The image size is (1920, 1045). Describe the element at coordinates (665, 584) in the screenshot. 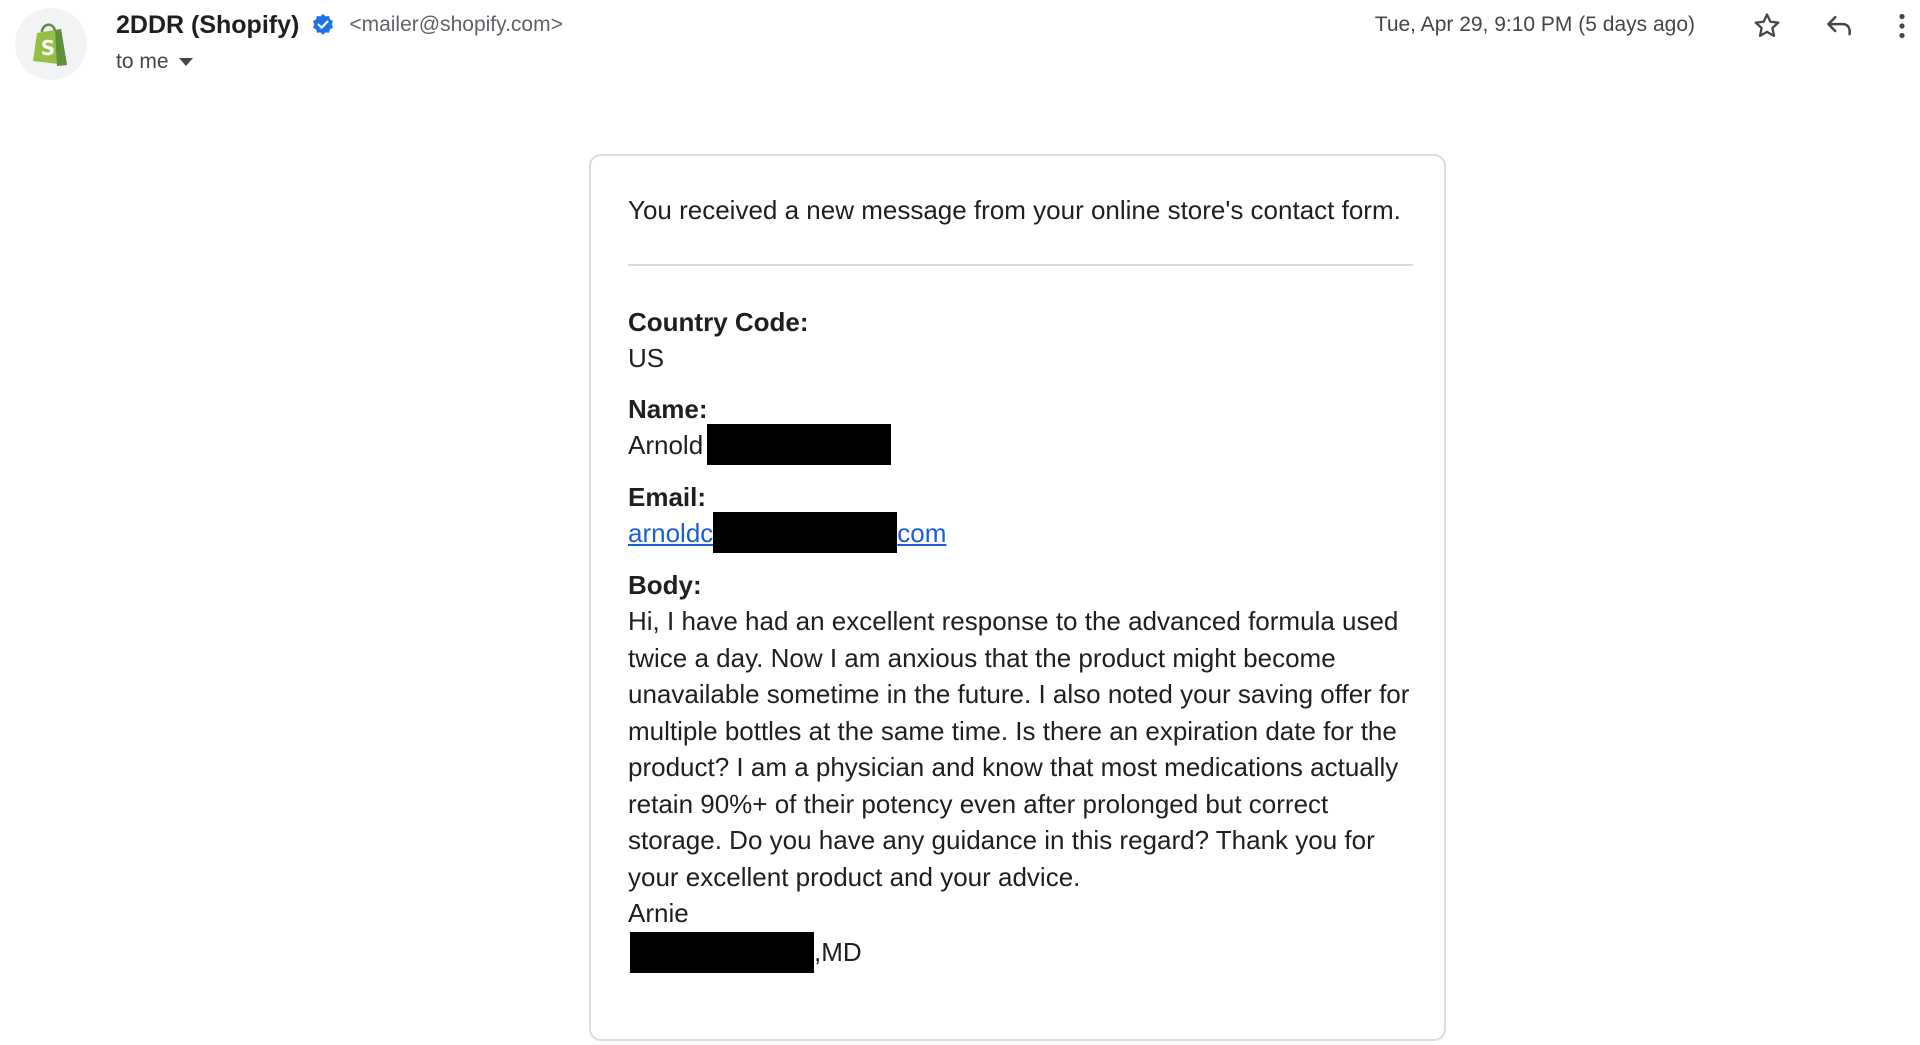

I see `body-label: Body:` at that location.